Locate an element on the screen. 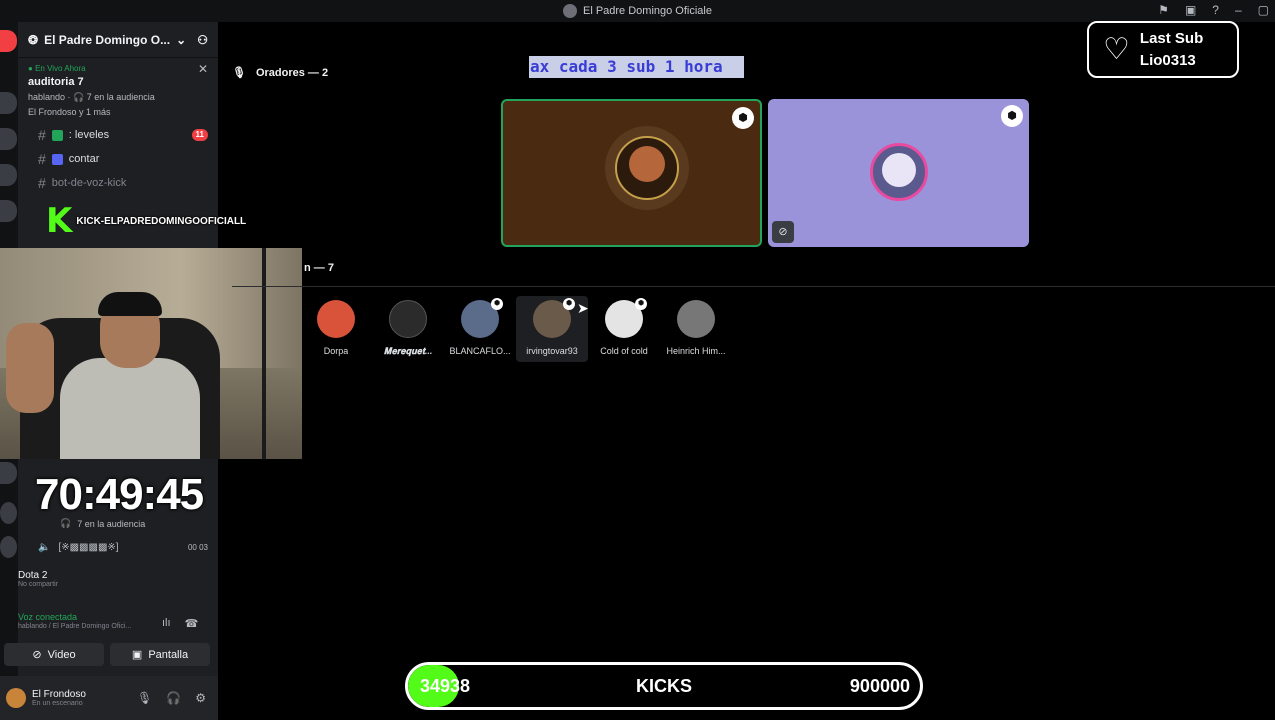 This screenshot has width=1275, height=720. audience-member: Dorpa is located at coordinates (336, 329).